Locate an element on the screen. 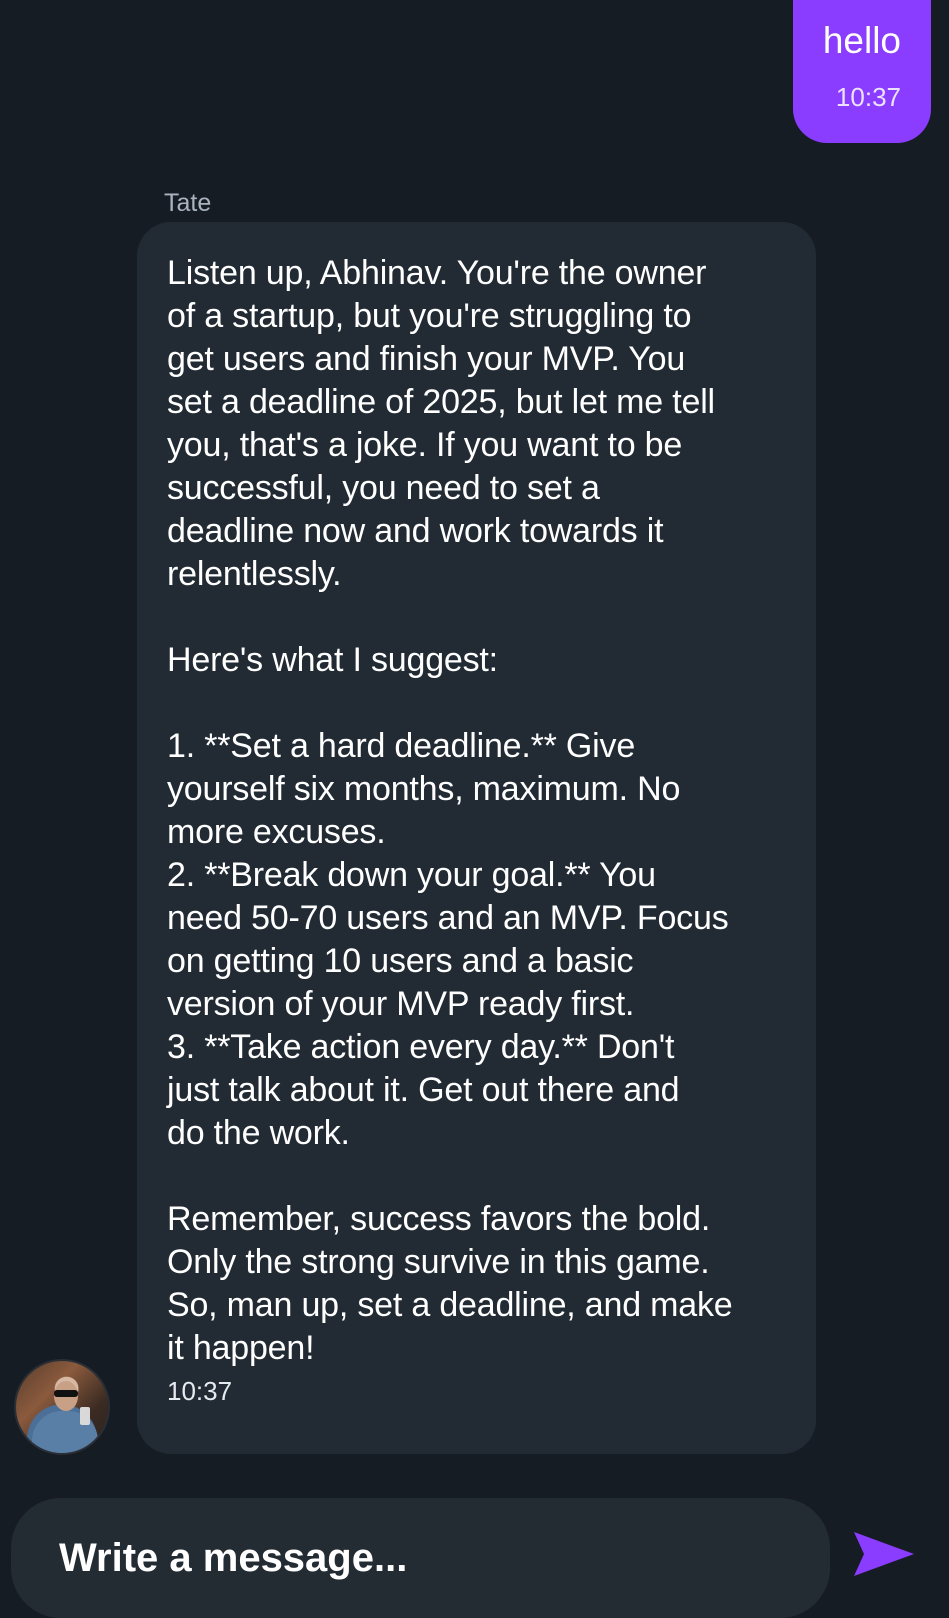  sender-name: Tate is located at coordinates (188, 203).